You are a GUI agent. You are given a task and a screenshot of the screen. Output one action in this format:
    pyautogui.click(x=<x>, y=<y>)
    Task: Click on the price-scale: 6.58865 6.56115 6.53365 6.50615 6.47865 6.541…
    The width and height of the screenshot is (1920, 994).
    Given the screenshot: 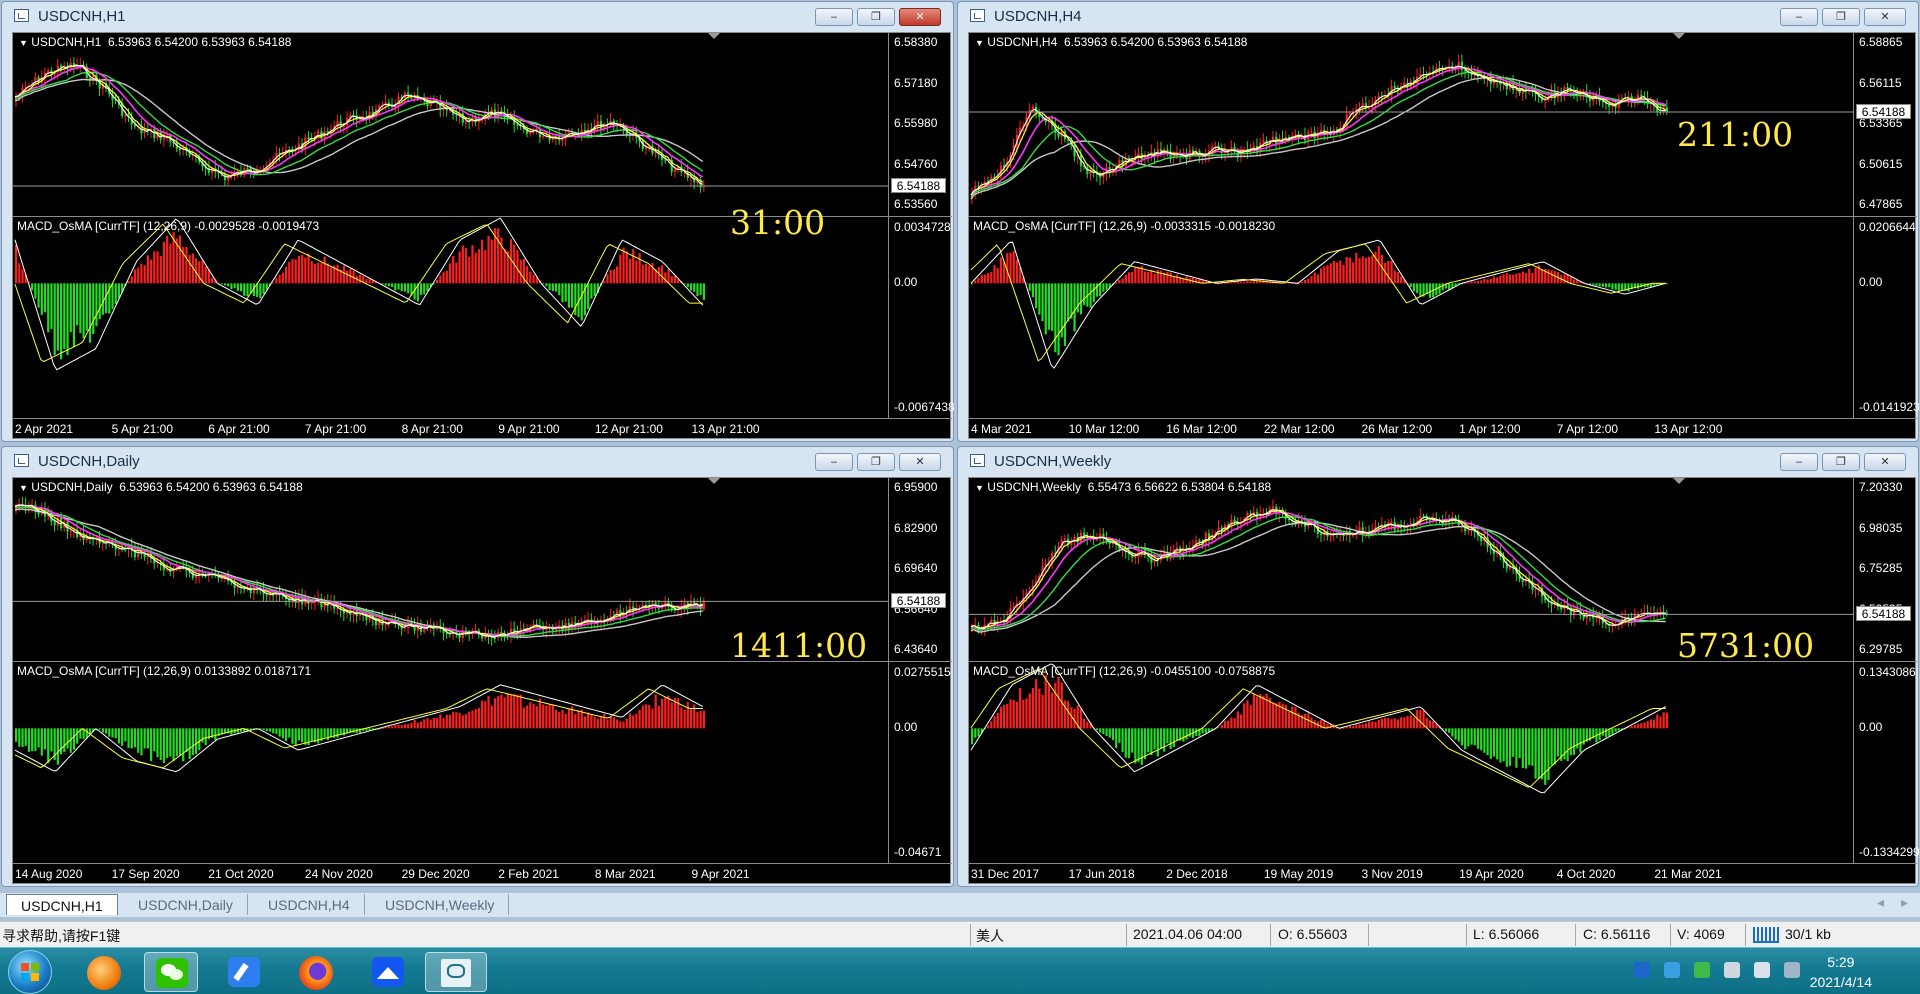 What is the action you would take?
    pyautogui.click(x=1887, y=225)
    